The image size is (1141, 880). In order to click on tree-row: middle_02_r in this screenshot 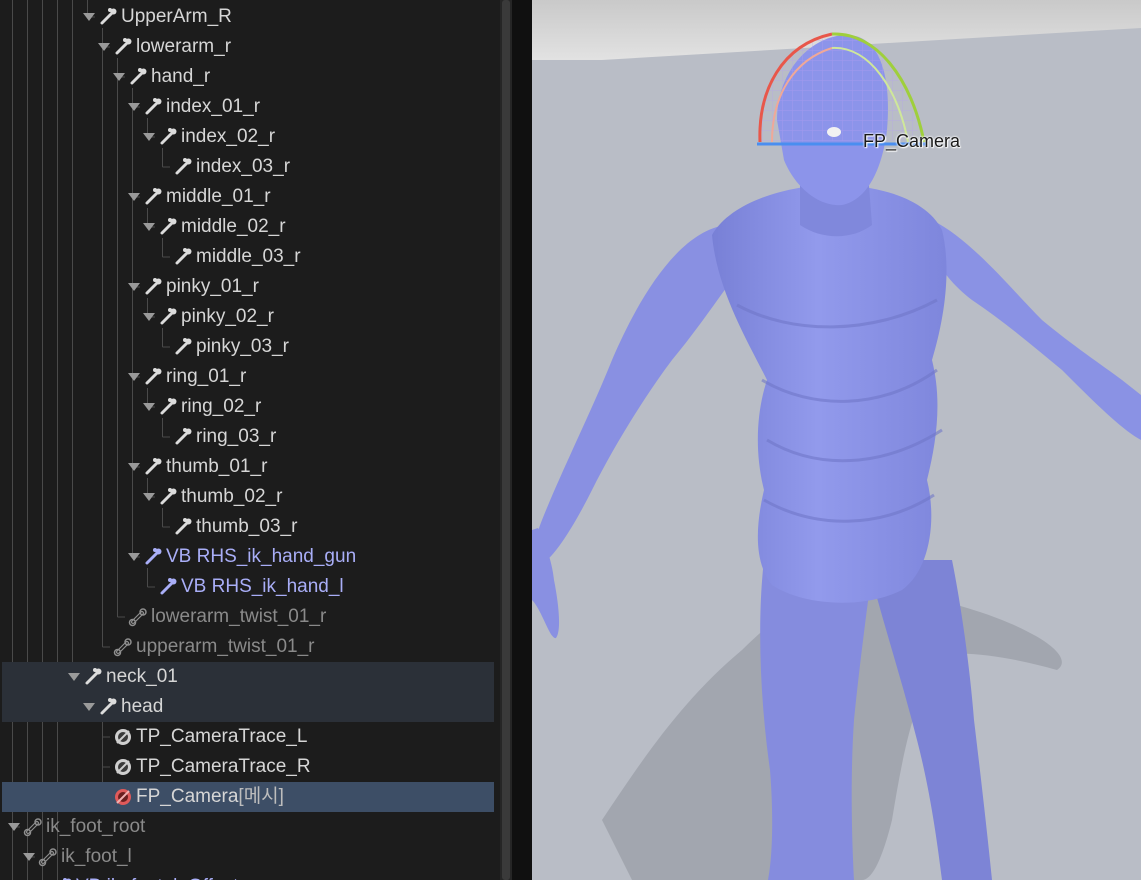, I will do `click(248, 227)`.